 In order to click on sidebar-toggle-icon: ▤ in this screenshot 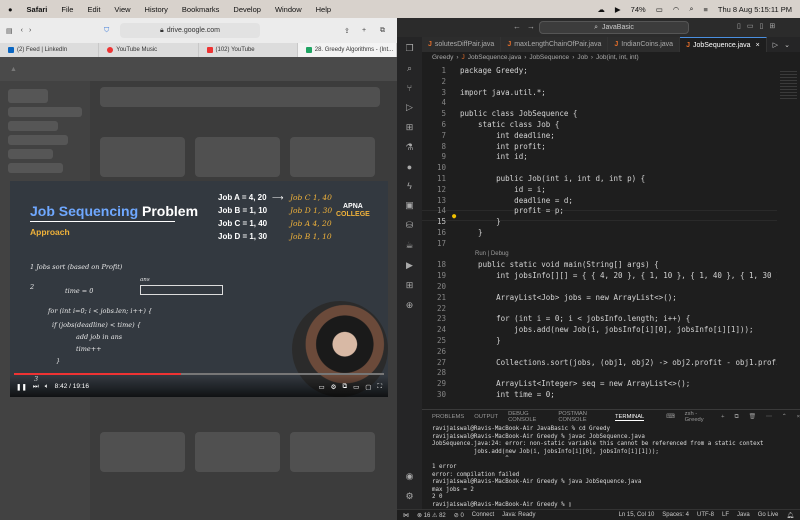, I will do `click(9, 31)`.